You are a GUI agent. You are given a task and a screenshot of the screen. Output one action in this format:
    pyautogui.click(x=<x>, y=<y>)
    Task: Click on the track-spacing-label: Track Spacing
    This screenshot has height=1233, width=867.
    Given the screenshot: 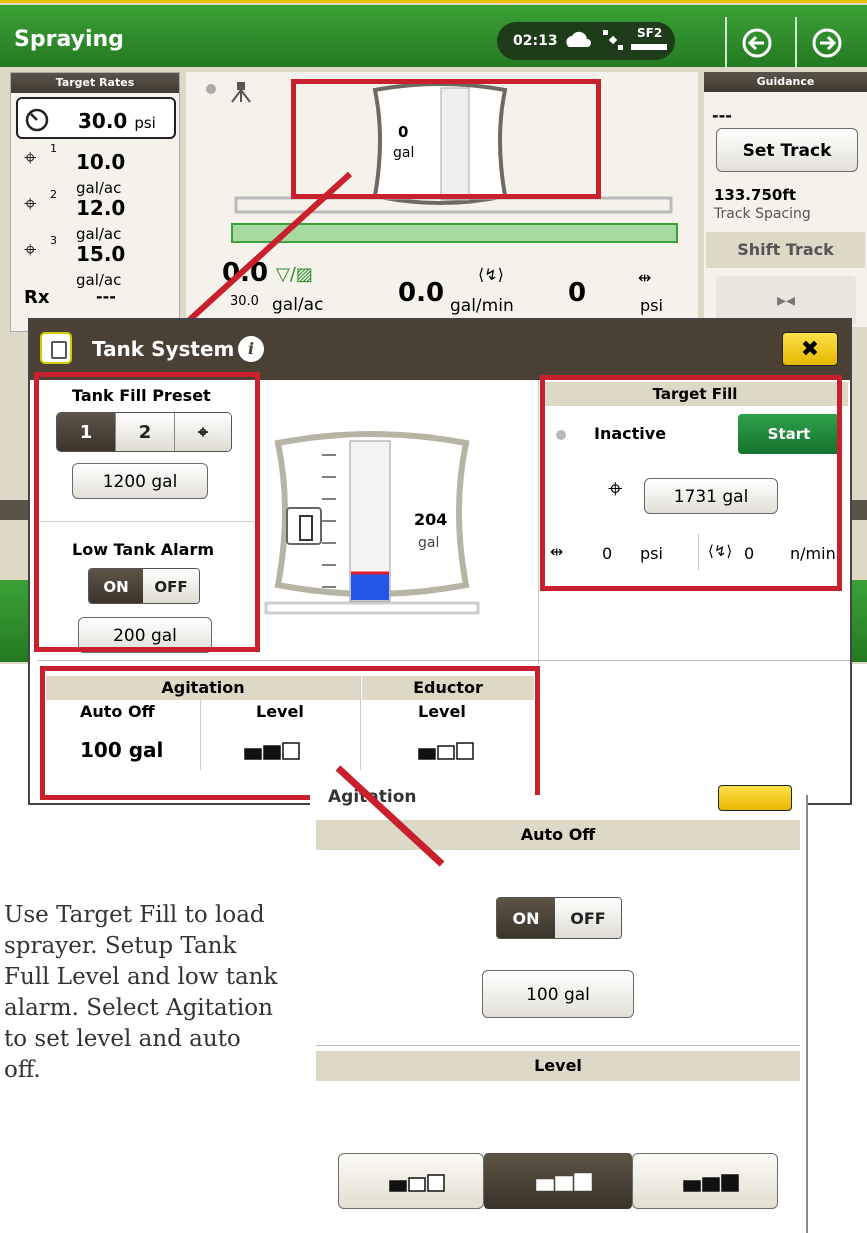 What is the action you would take?
    pyautogui.click(x=762, y=214)
    